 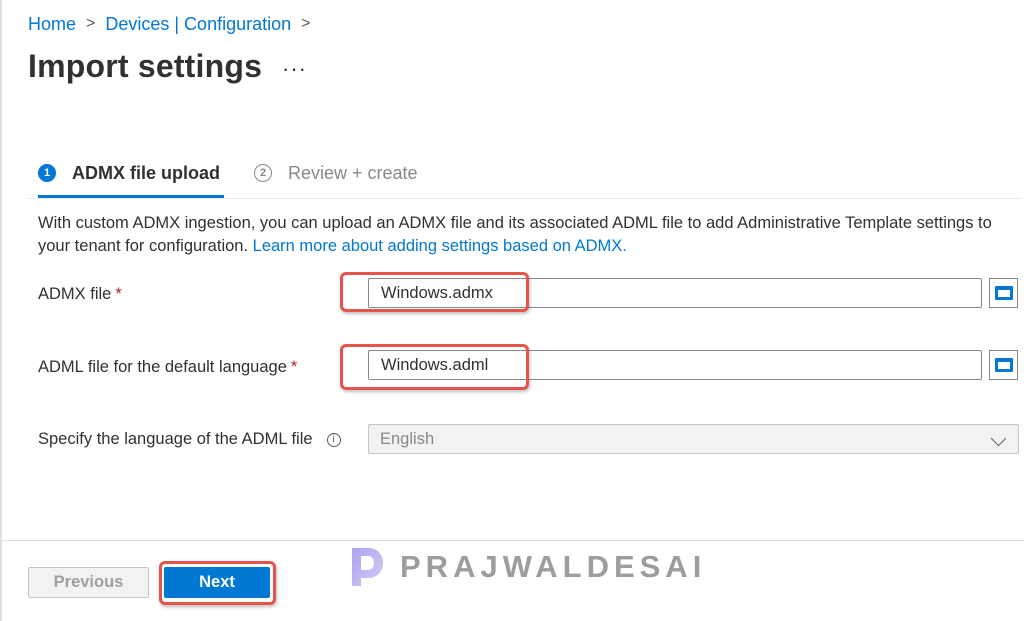 What do you see at coordinates (88, 582) in the screenshot?
I see `previous-button: Previous` at bounding box center [88, 582].